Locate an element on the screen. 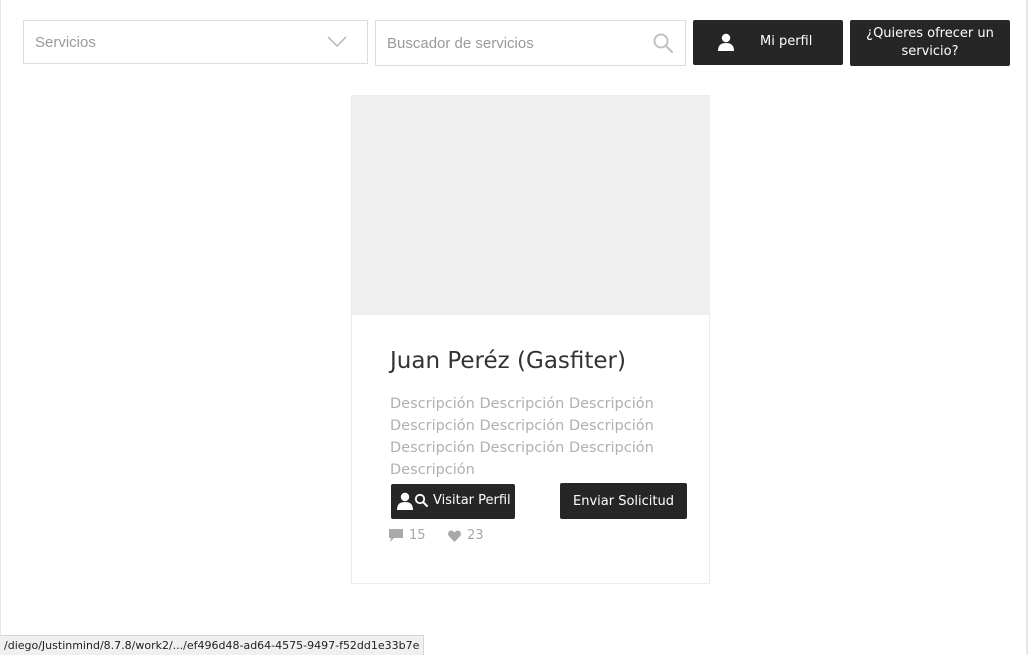 This screenshot has height=655, width=1028. user-search-icon is located at coordinates (412, 501).